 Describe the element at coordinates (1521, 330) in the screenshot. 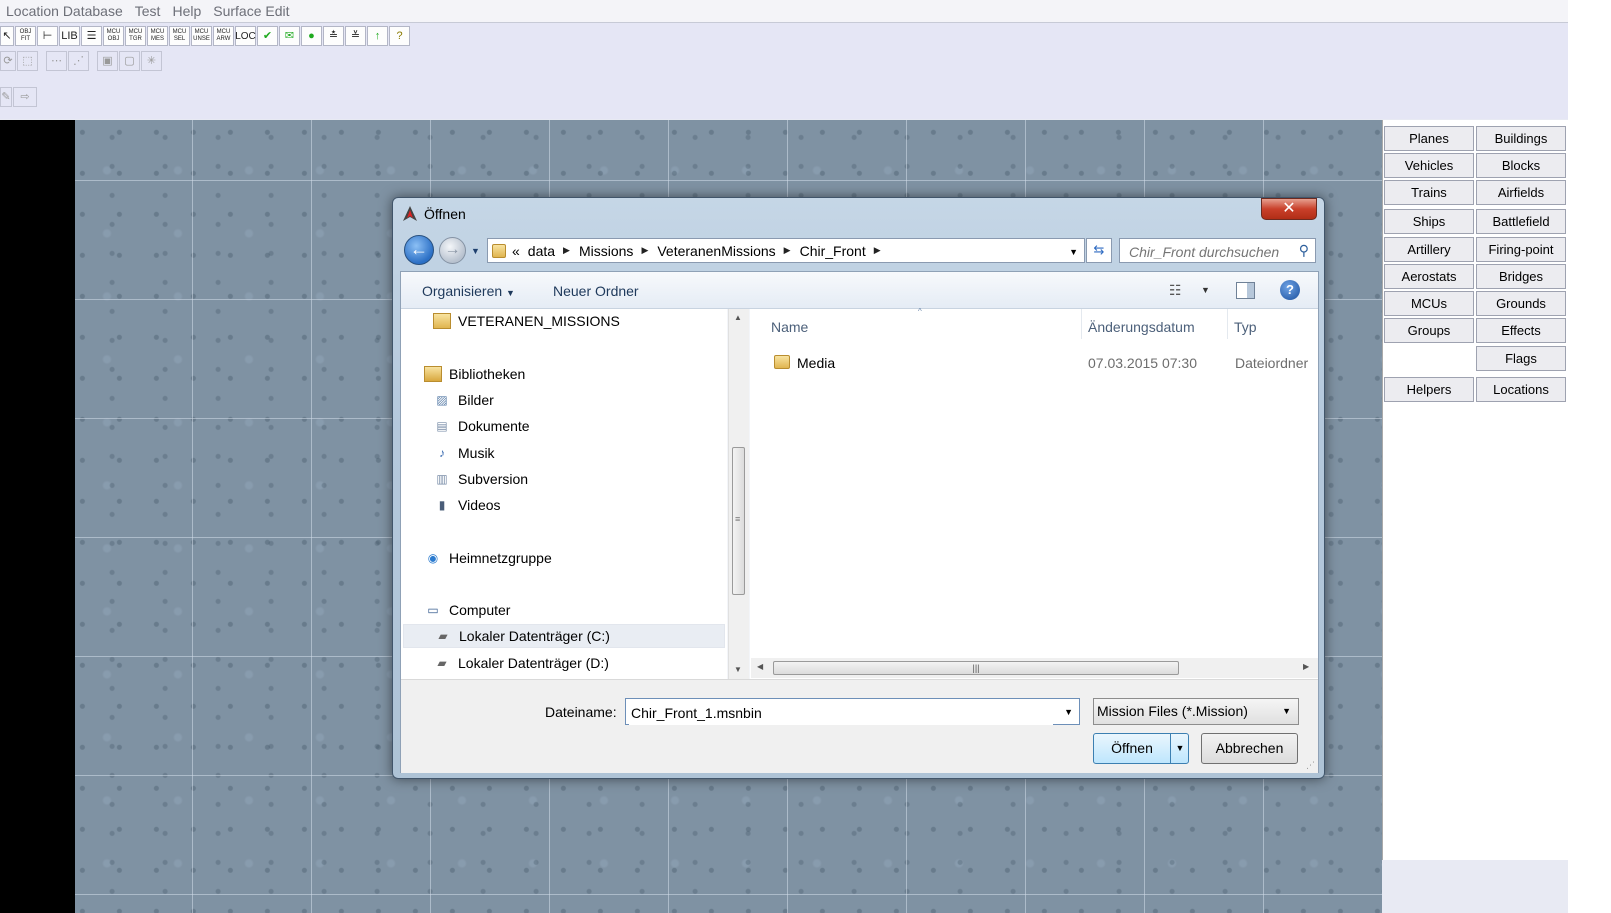

I see `effects-button: Effects` at that location.